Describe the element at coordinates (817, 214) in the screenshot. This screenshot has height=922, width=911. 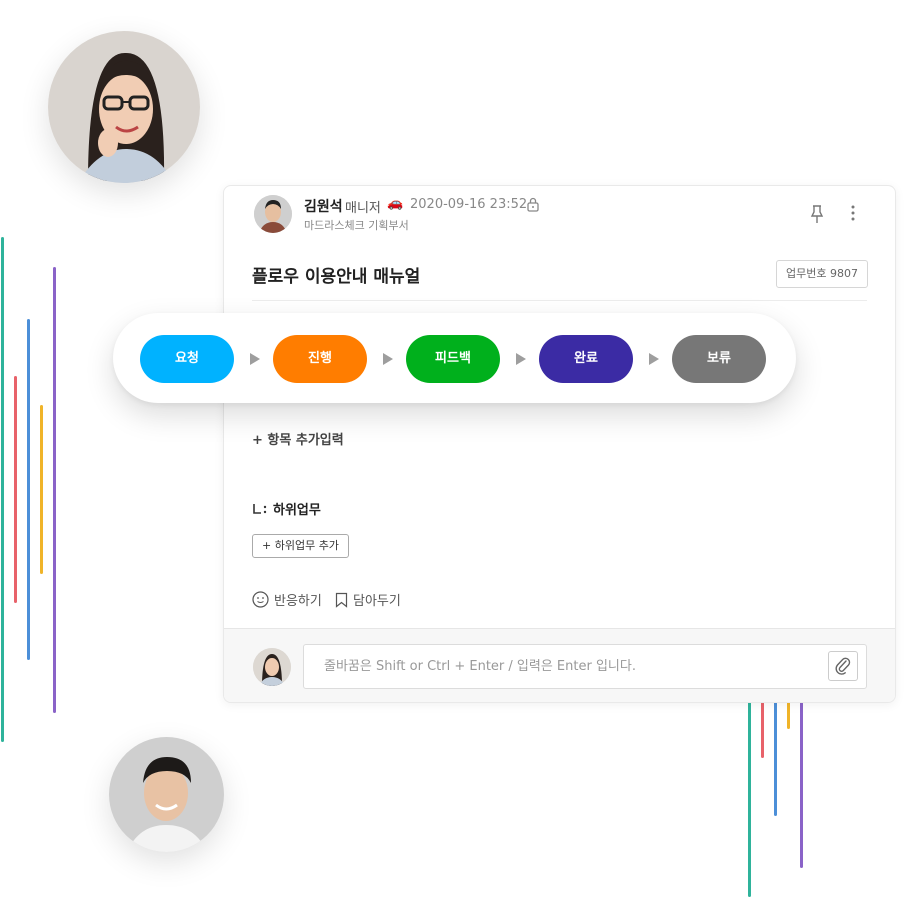
I see `pin-icon` at that location.